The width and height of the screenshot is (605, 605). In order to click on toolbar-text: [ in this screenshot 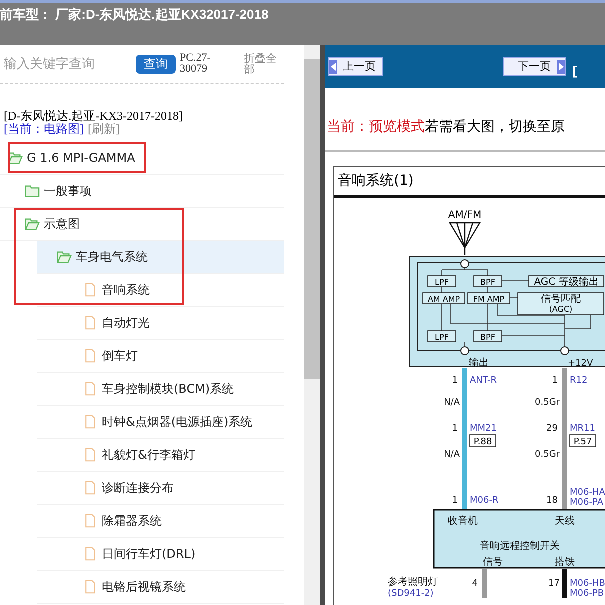, I will do `click(575, 72)`.